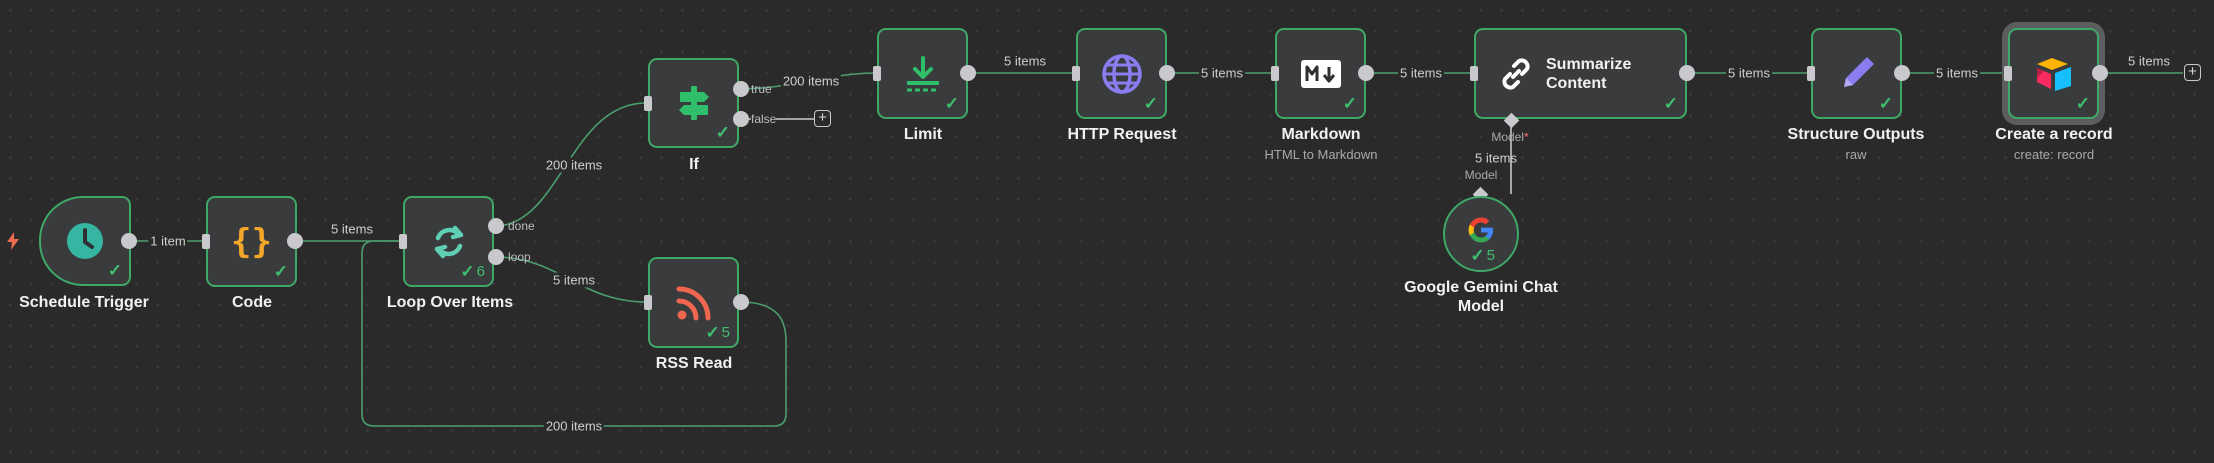 This screenshot has height=463, width=2214. I want to click on clock-icon, so click(85, 241).